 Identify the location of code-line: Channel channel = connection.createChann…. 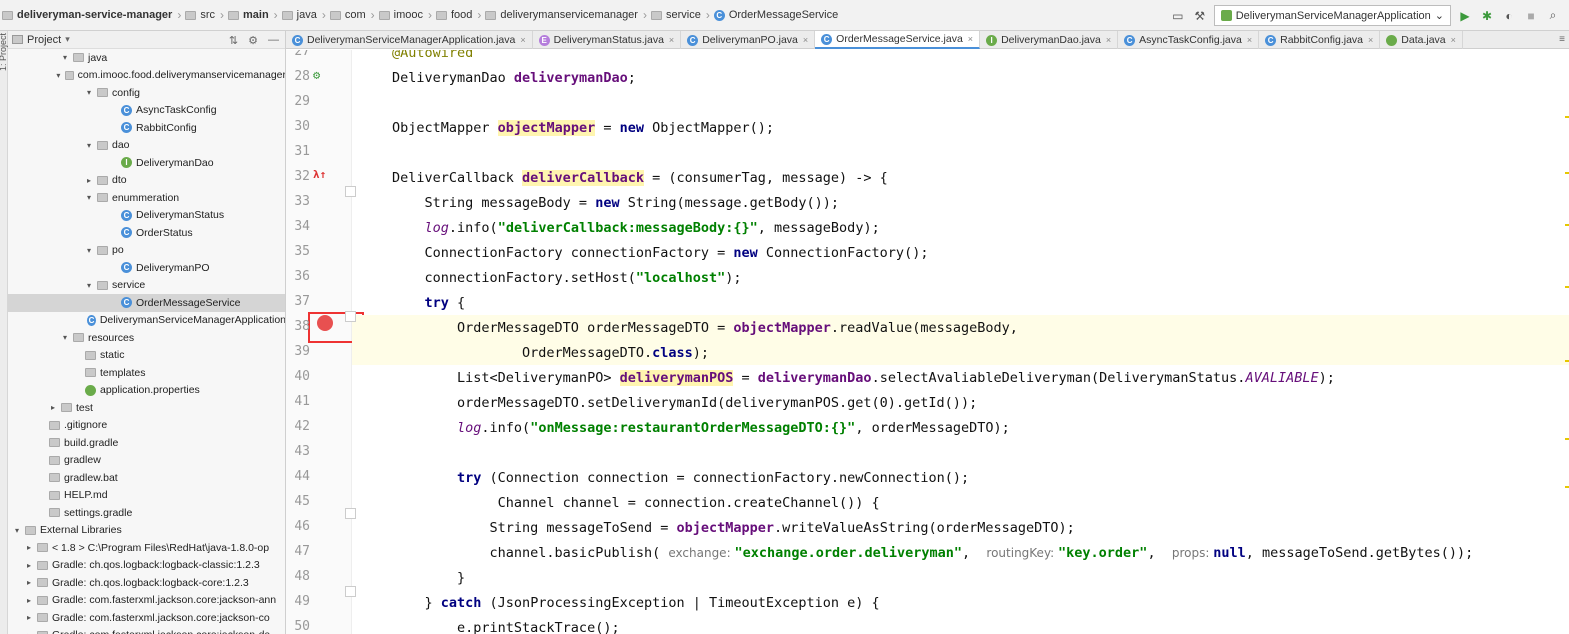
(960, 502).